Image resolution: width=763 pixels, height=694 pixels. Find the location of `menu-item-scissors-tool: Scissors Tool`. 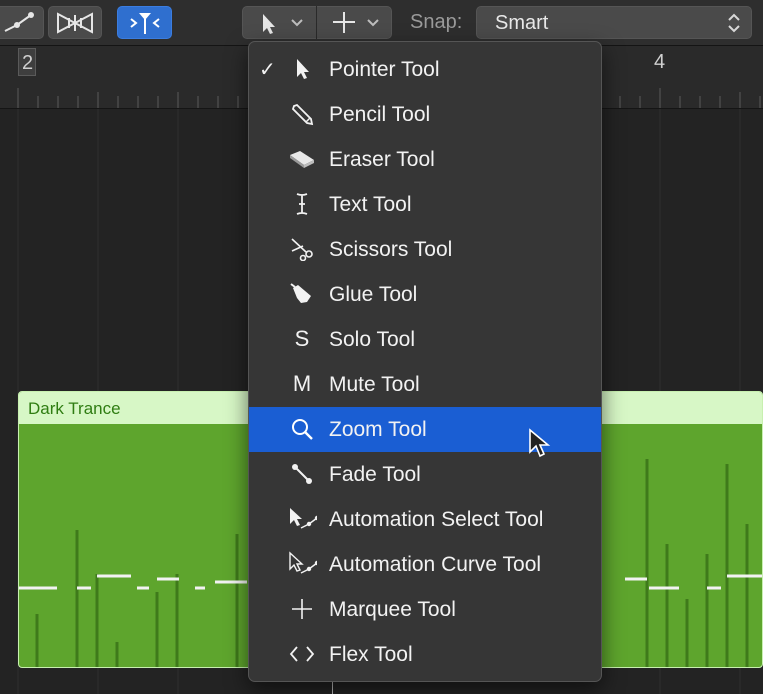

menu-item-scissors-tool: Scissors Tool is located at coordinates (425, 249).